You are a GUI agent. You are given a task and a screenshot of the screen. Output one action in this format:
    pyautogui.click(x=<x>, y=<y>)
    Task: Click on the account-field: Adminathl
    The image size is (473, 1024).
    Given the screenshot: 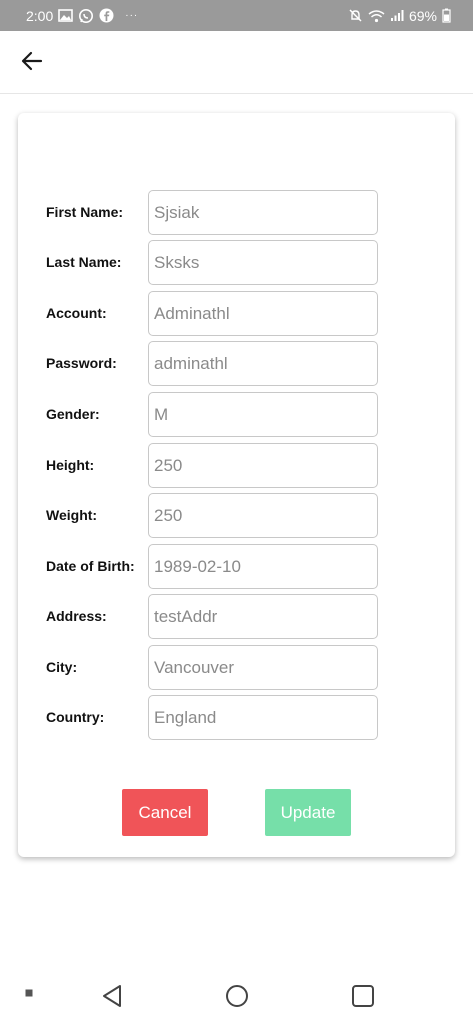 What is the action you would take?
    pyautogui.click(x=263, y=313)
    